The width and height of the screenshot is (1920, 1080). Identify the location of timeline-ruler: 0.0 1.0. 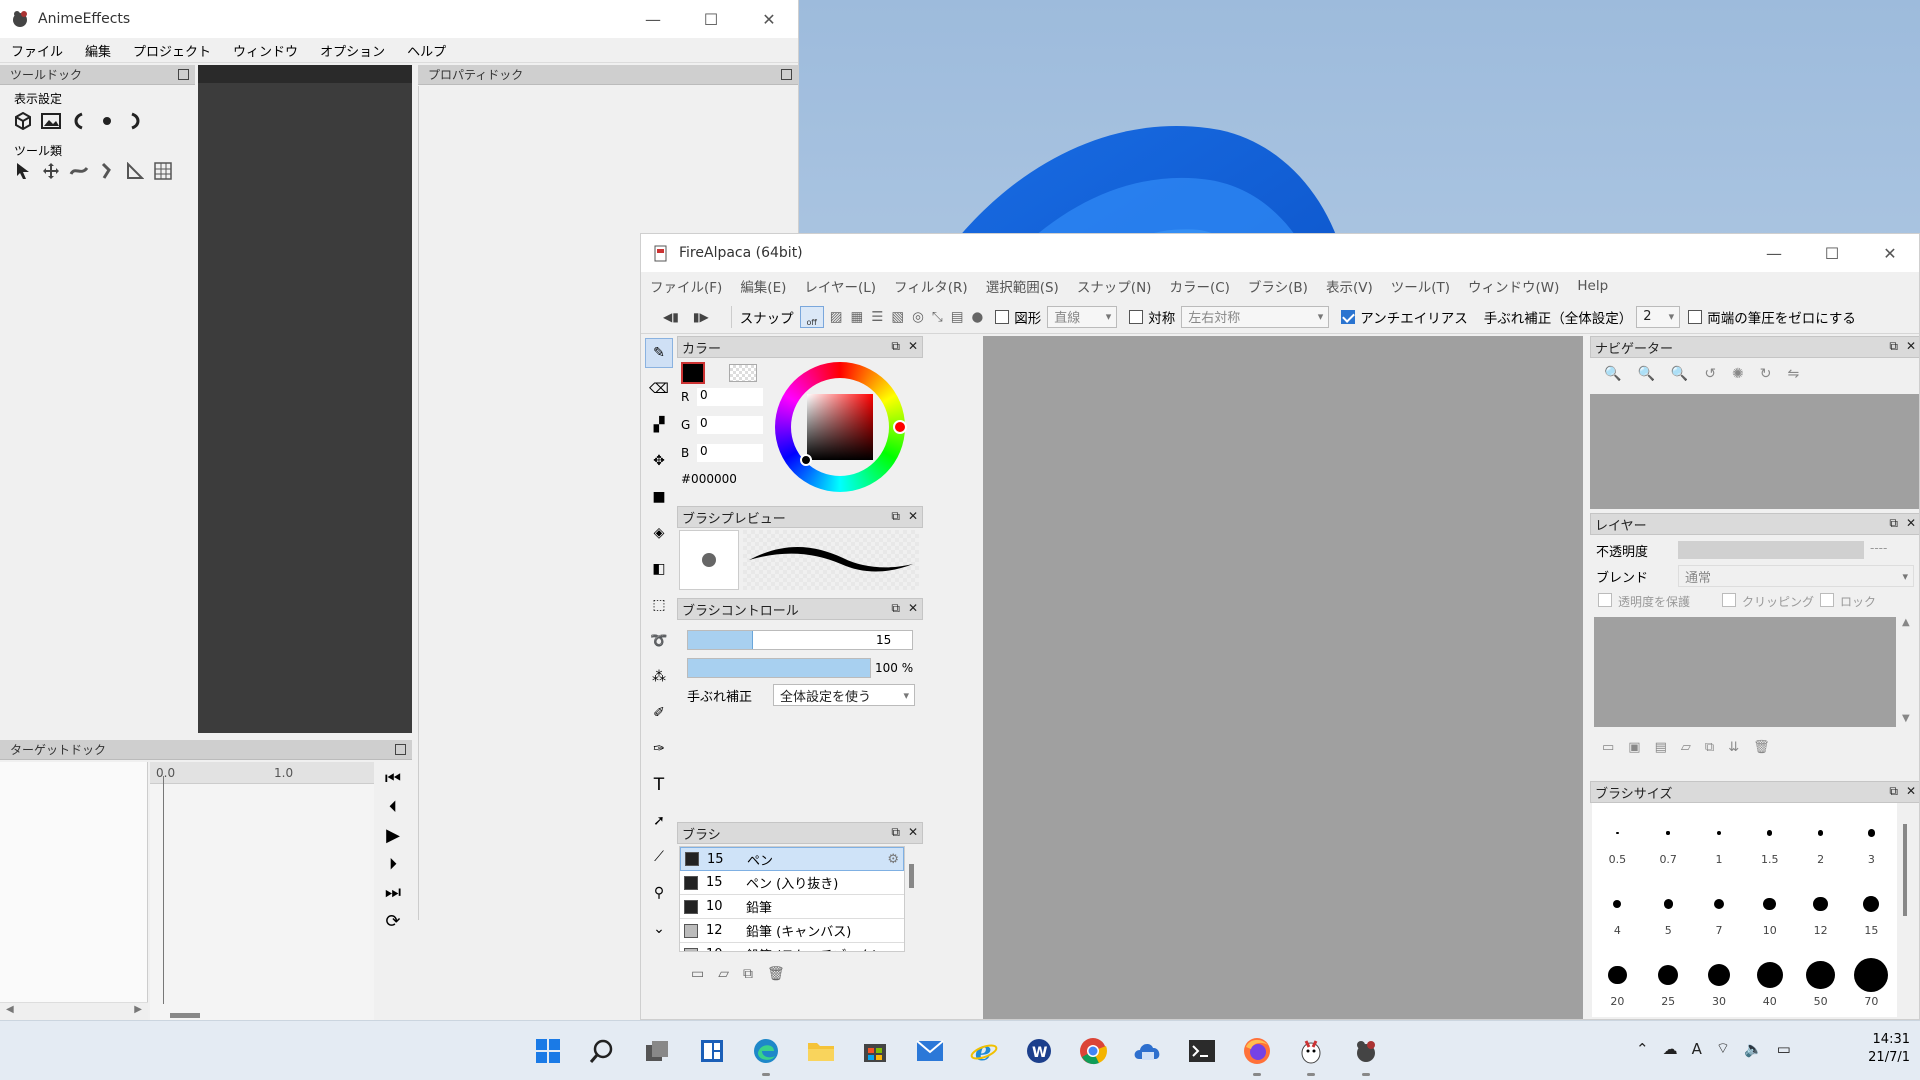
(262, 773).